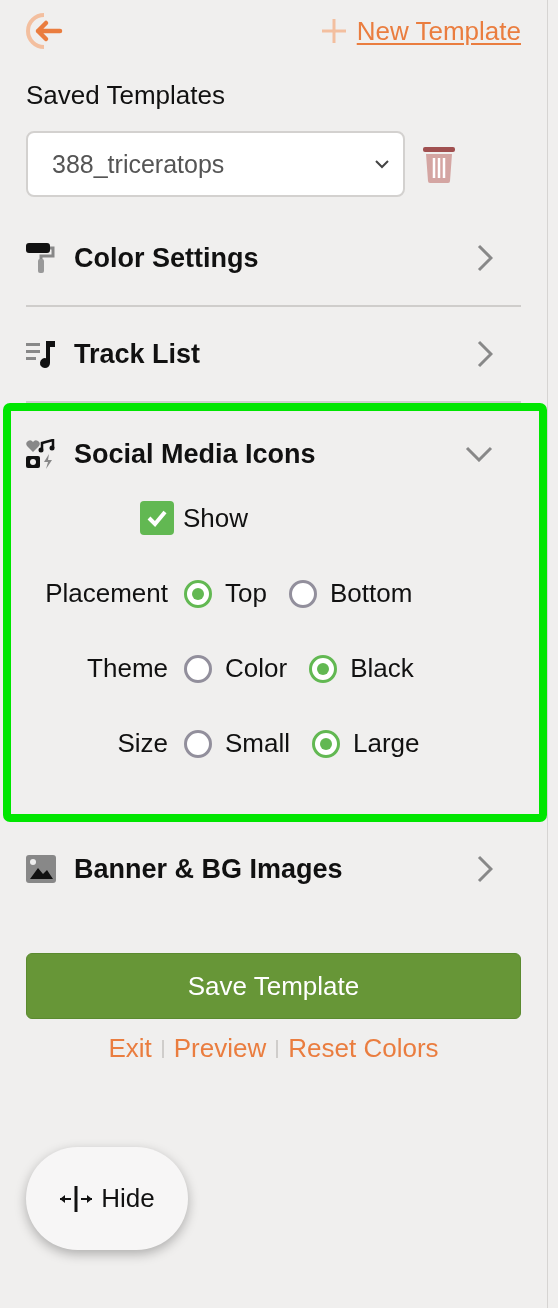  Describe the element at coordinates (273, 986) in the screenshot. I see `save-template-button: Save Template` at that location.